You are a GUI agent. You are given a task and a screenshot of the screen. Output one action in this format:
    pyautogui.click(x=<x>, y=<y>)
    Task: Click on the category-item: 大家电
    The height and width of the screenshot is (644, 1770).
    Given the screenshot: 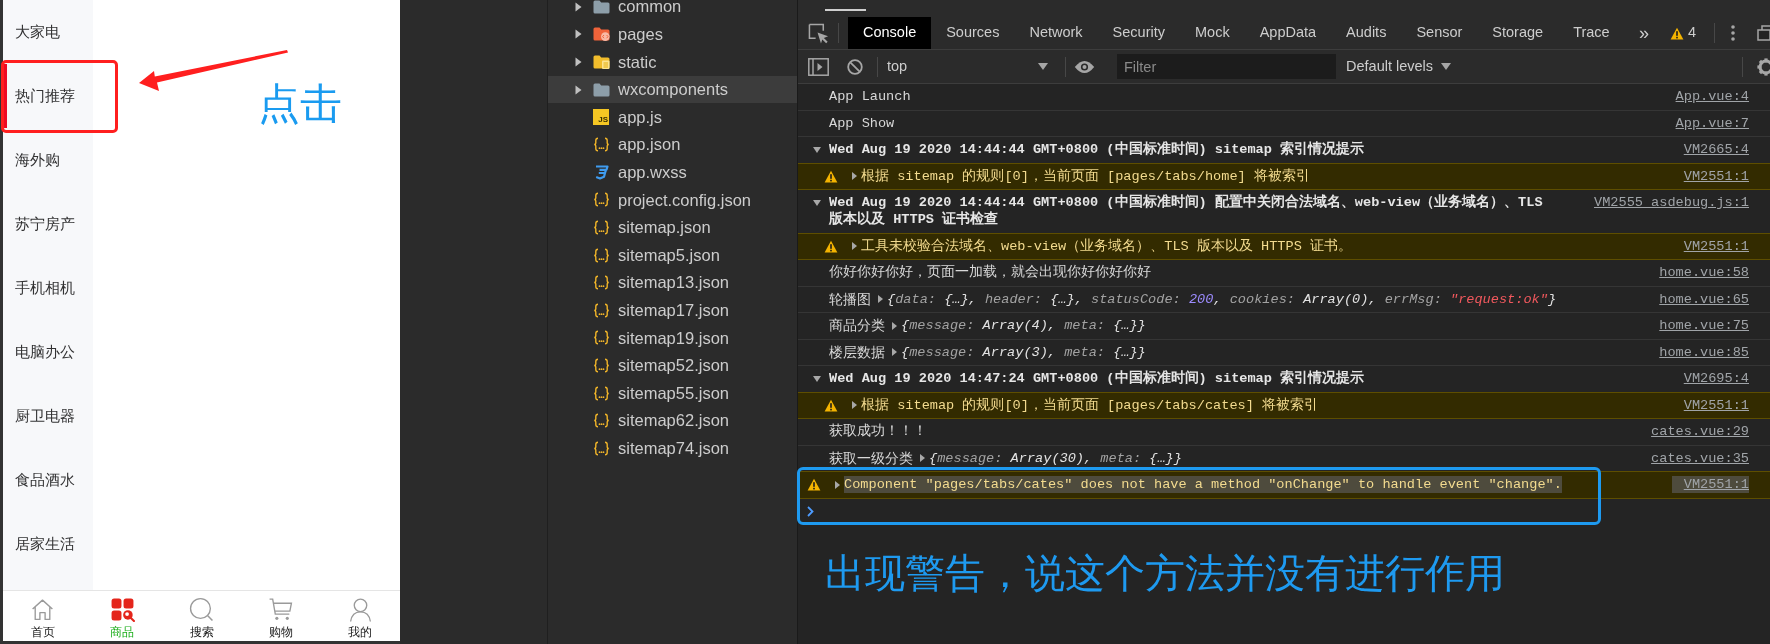 What is the action you would take?
    pyautogui.click(x=48, y=32)
    